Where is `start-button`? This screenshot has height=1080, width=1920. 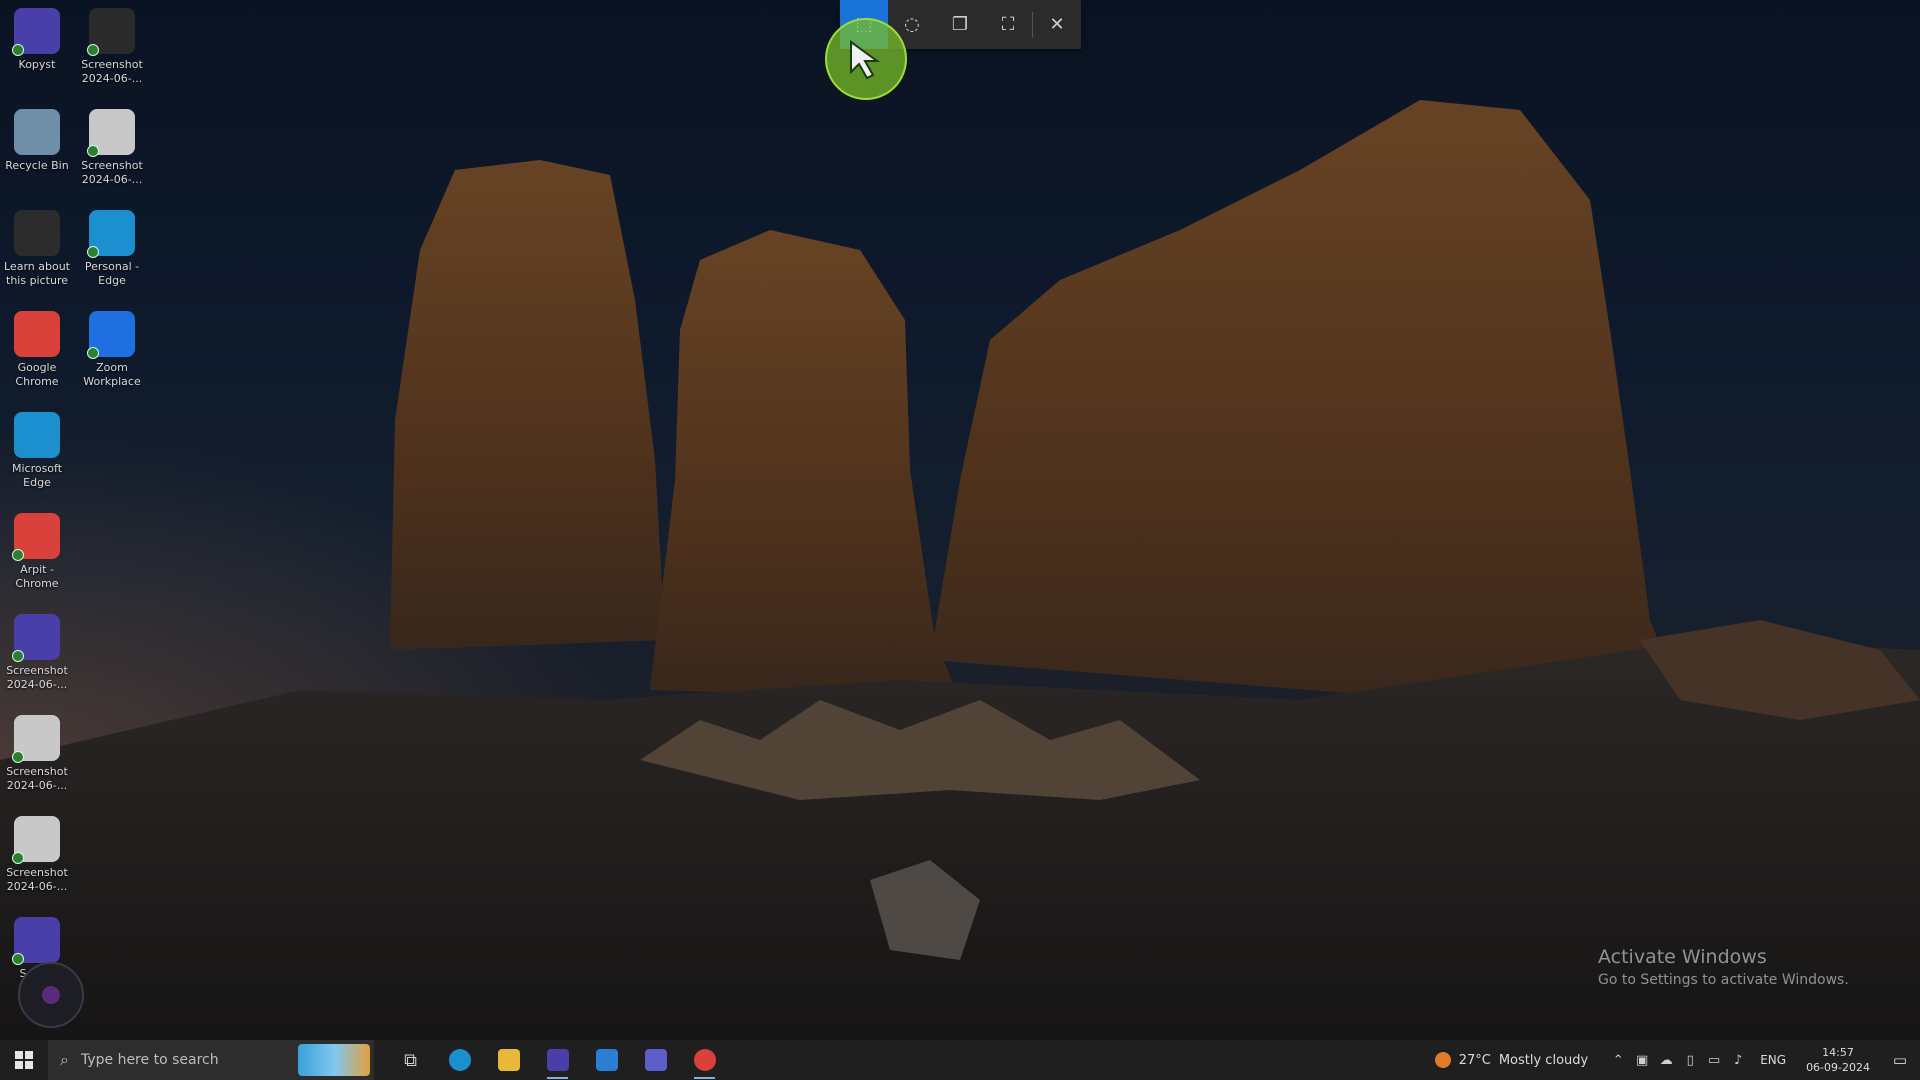
start-button is located at coordinates (24, 1060).